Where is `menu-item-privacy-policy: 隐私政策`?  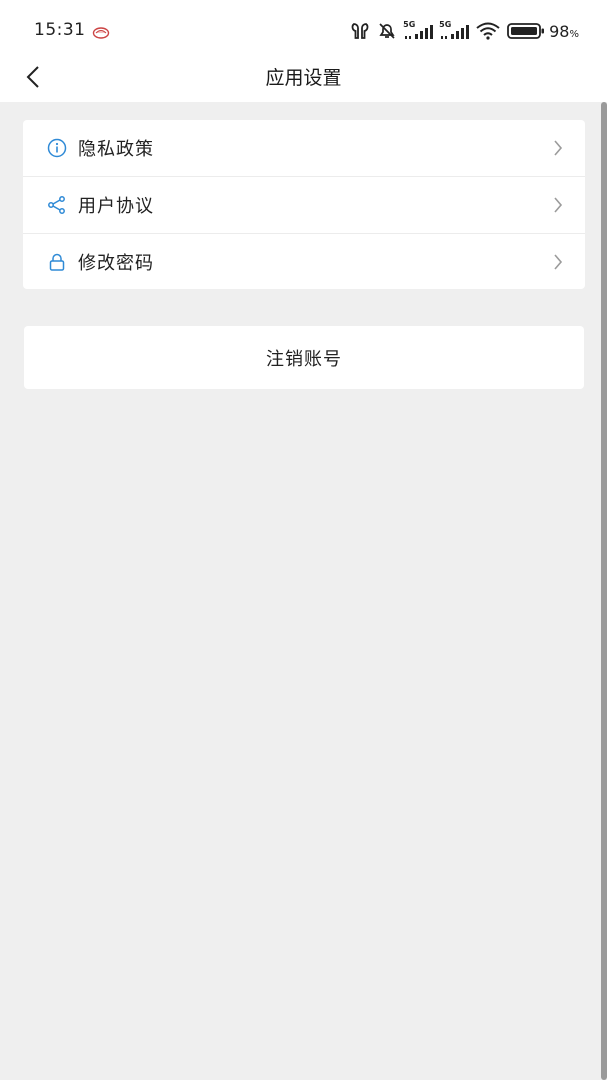
menu-item-privacy-policy: 隐私政策 is located at coordinates (304, 148).